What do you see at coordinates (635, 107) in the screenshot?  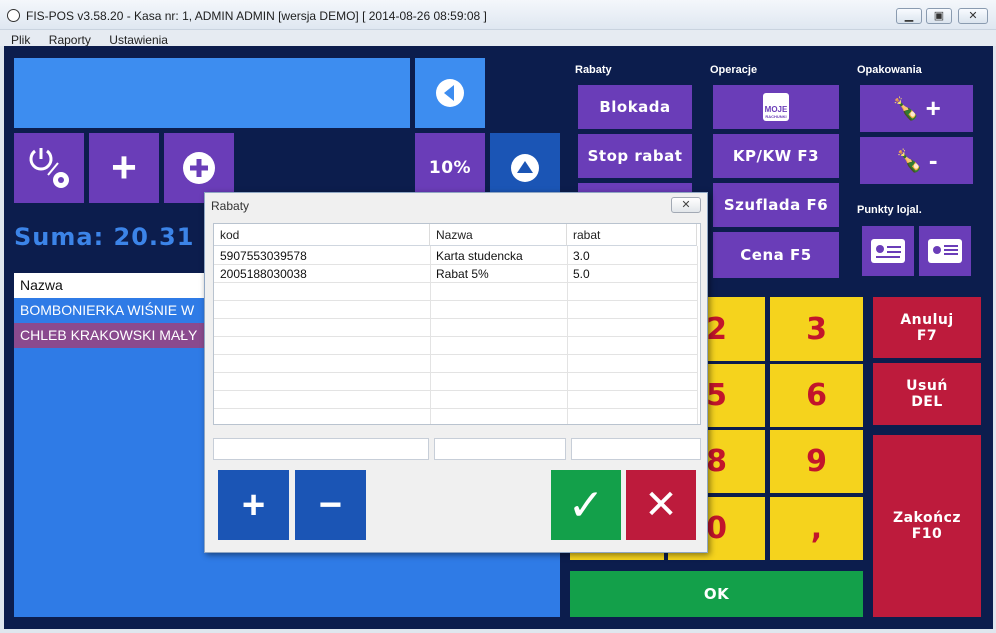 I see `blokada-button: Blokada` at bounding box center [635, 107].